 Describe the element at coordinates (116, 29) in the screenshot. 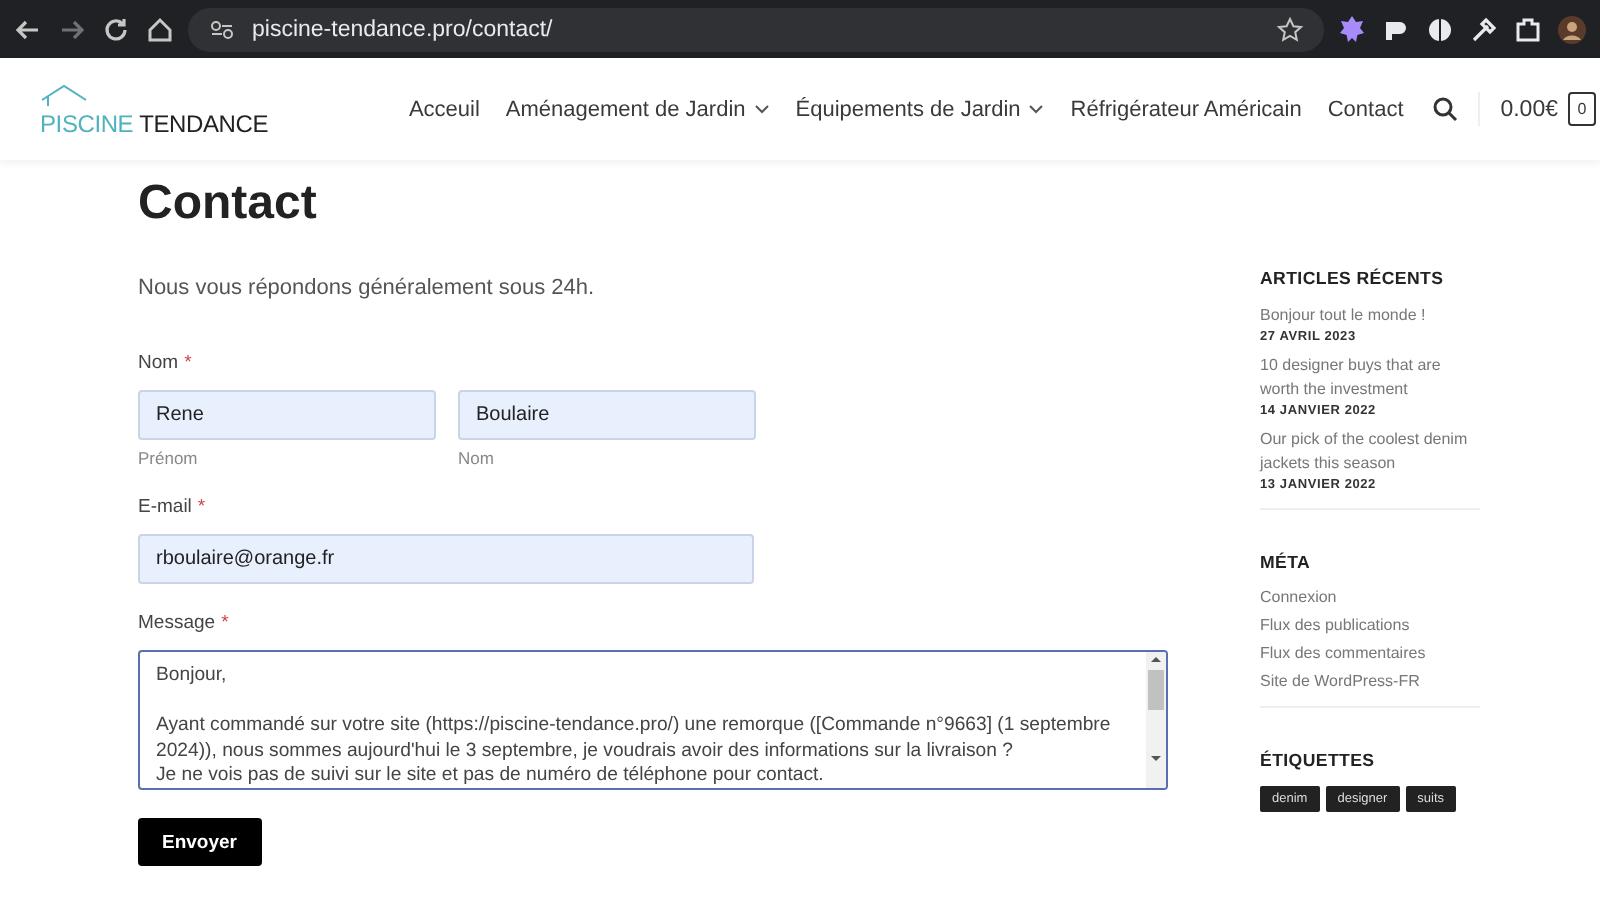

I see `reload-icon` at that location.